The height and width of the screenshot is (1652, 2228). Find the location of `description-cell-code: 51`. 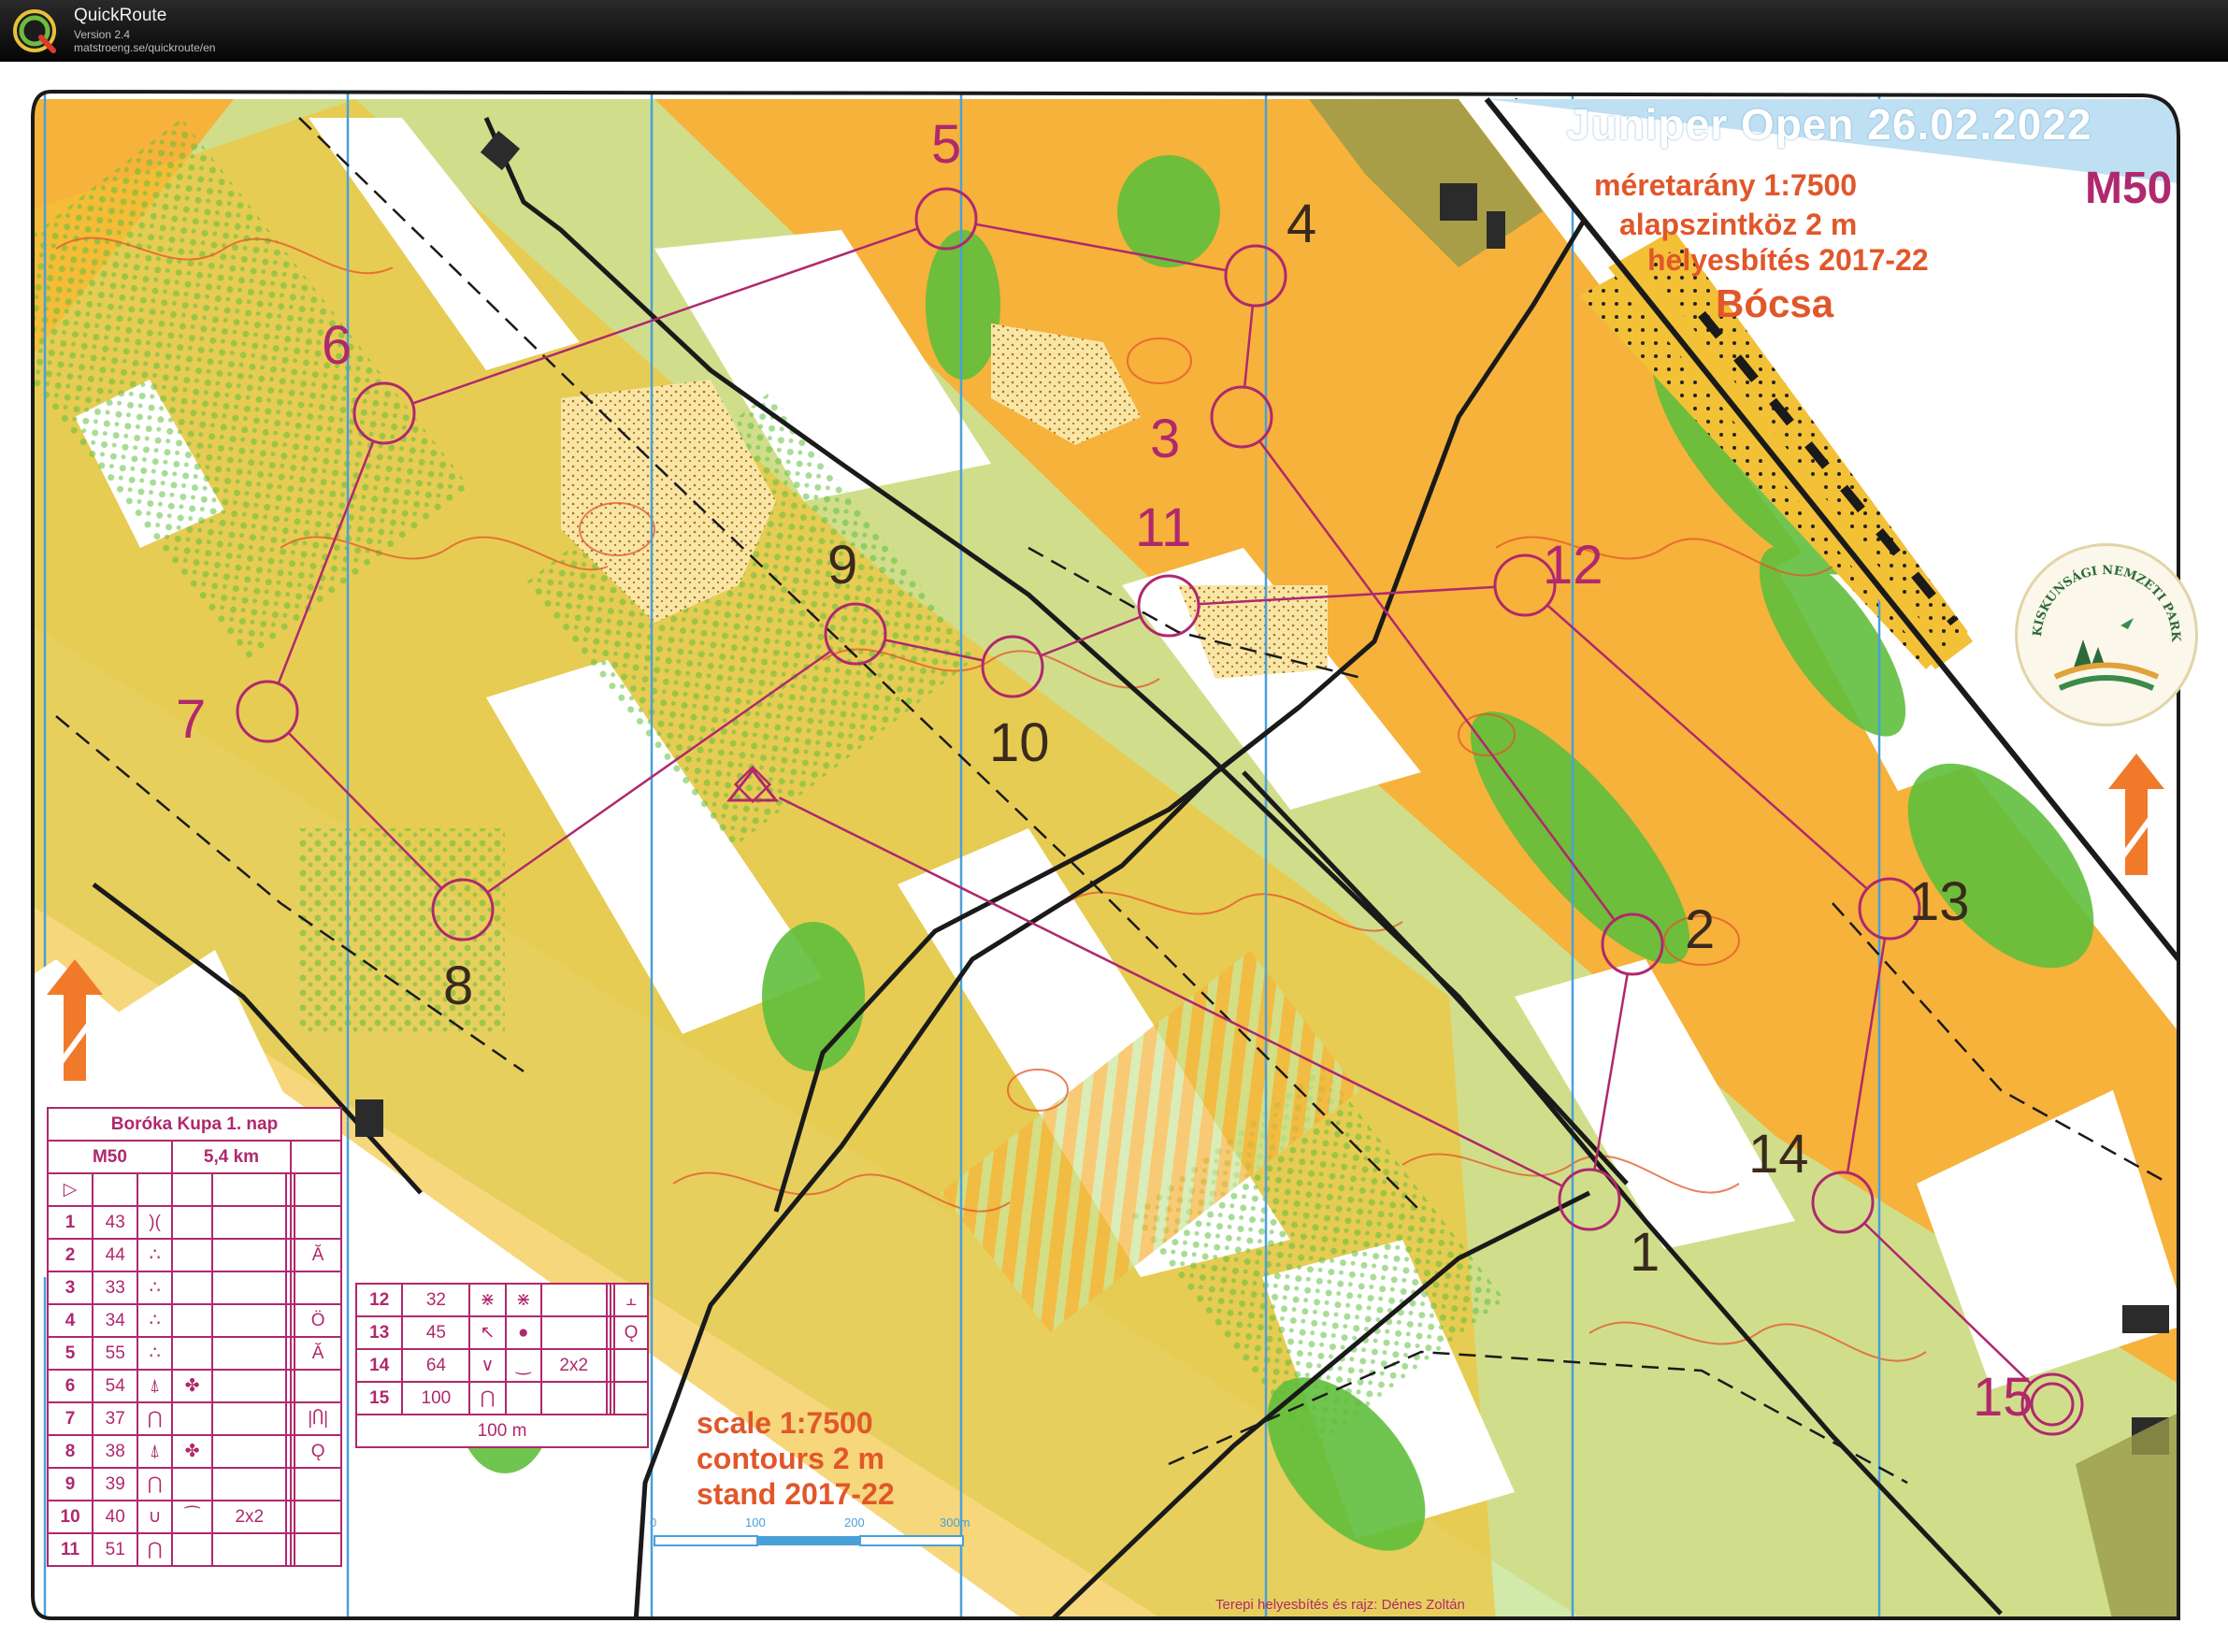

description-cell-code: 51 is located at coordinates (115, 1549).